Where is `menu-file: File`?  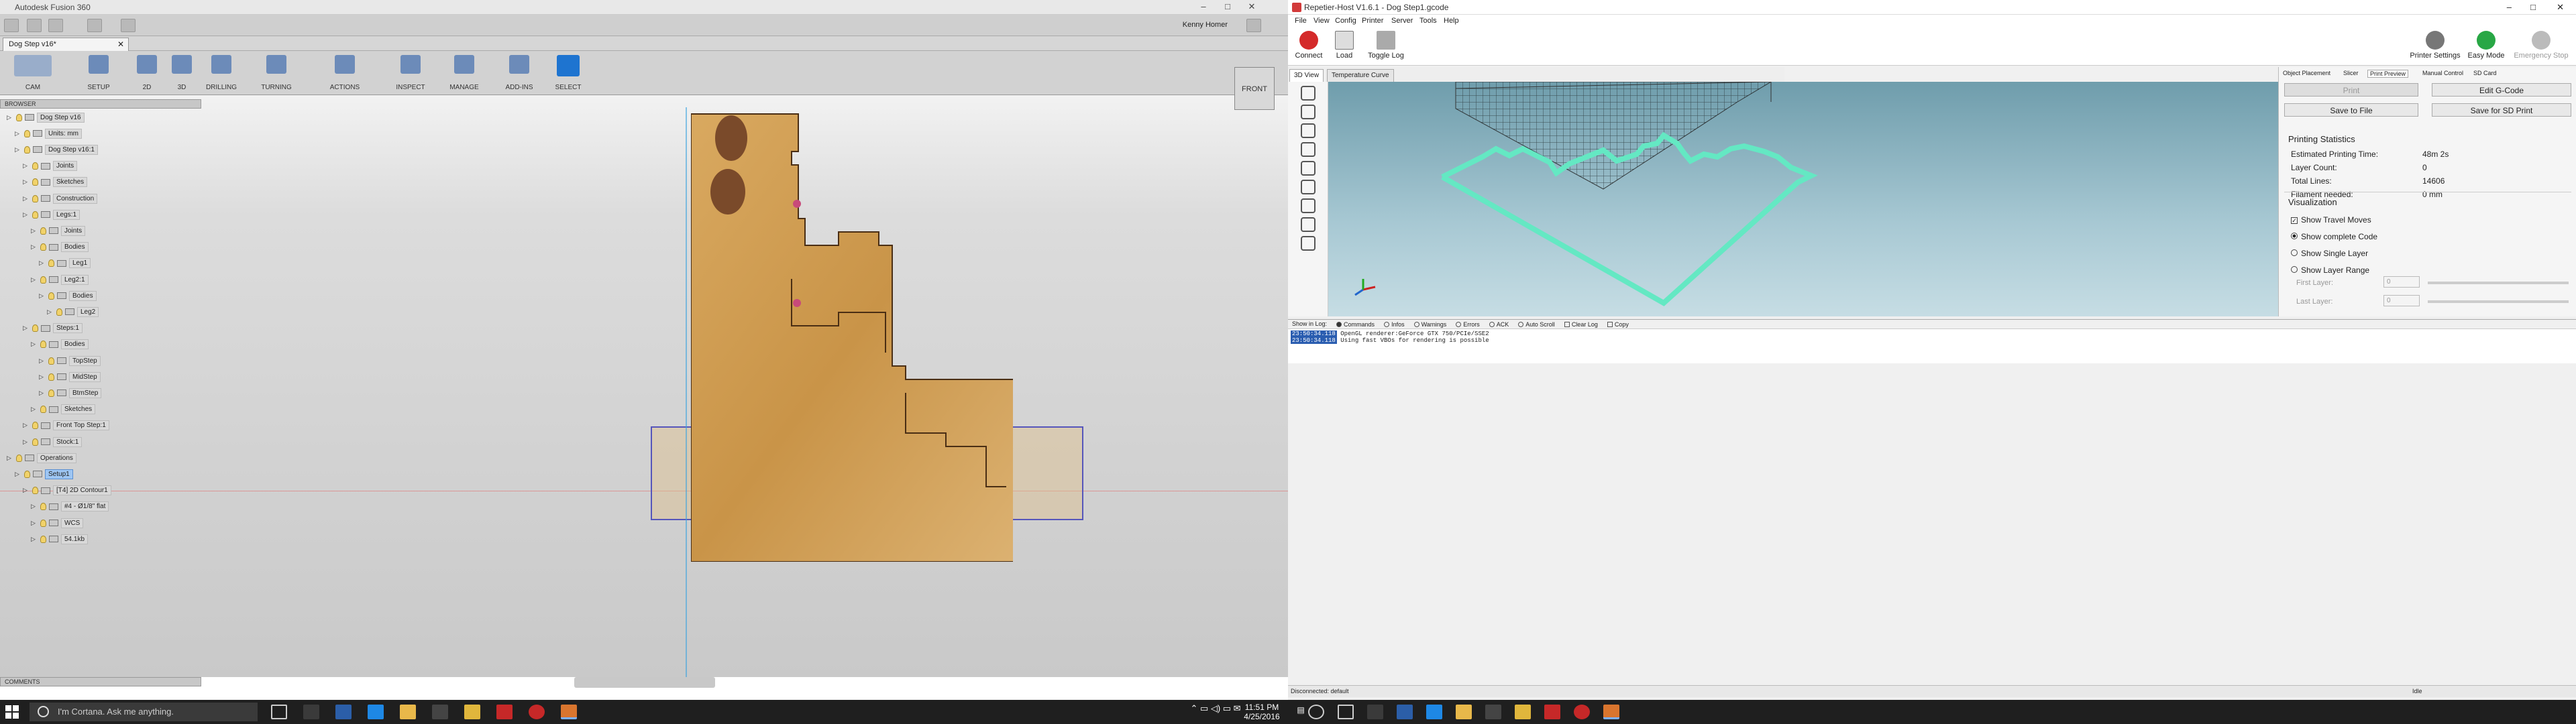
menu-file: File is located at coordinates (1301, 21).